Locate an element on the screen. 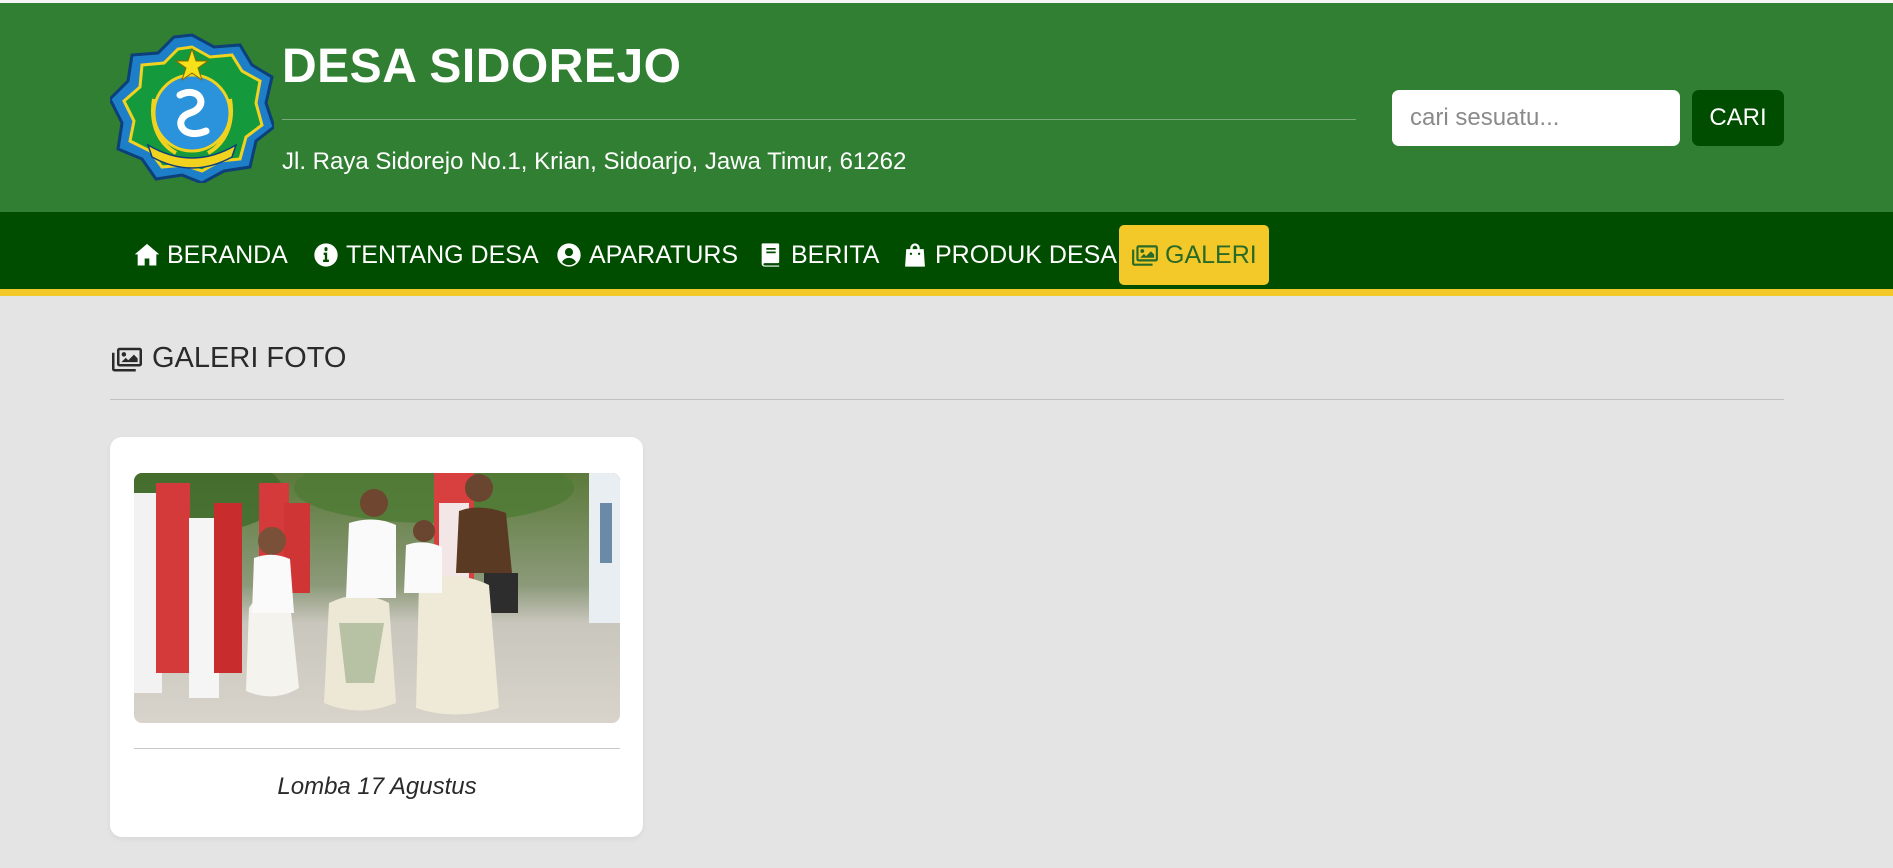  nav-label: PRODUK DESA is located at coordinates (1026, 254).